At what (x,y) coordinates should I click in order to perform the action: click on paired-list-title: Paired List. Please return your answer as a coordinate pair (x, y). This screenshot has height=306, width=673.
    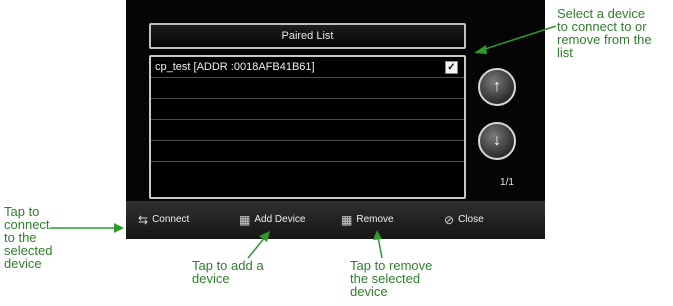
    Looking at the image, I should click on (307, 36).